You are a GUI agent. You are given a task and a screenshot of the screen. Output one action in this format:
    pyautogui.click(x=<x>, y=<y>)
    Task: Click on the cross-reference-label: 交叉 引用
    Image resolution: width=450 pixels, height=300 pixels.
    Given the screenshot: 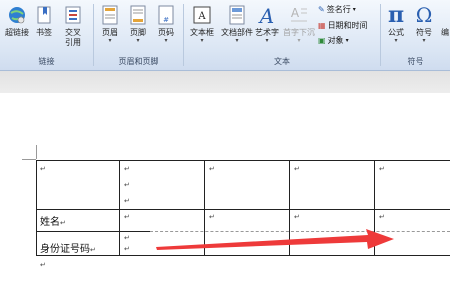 What is the action you would take?
    pyautogui.click(x=73, y=37)
    